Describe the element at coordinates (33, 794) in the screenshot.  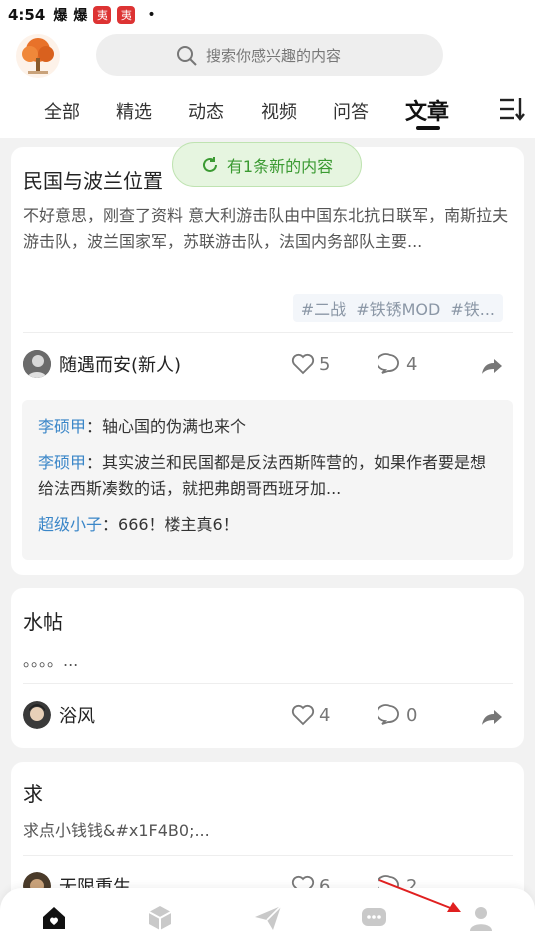
I see `post-title: 求` at that location.